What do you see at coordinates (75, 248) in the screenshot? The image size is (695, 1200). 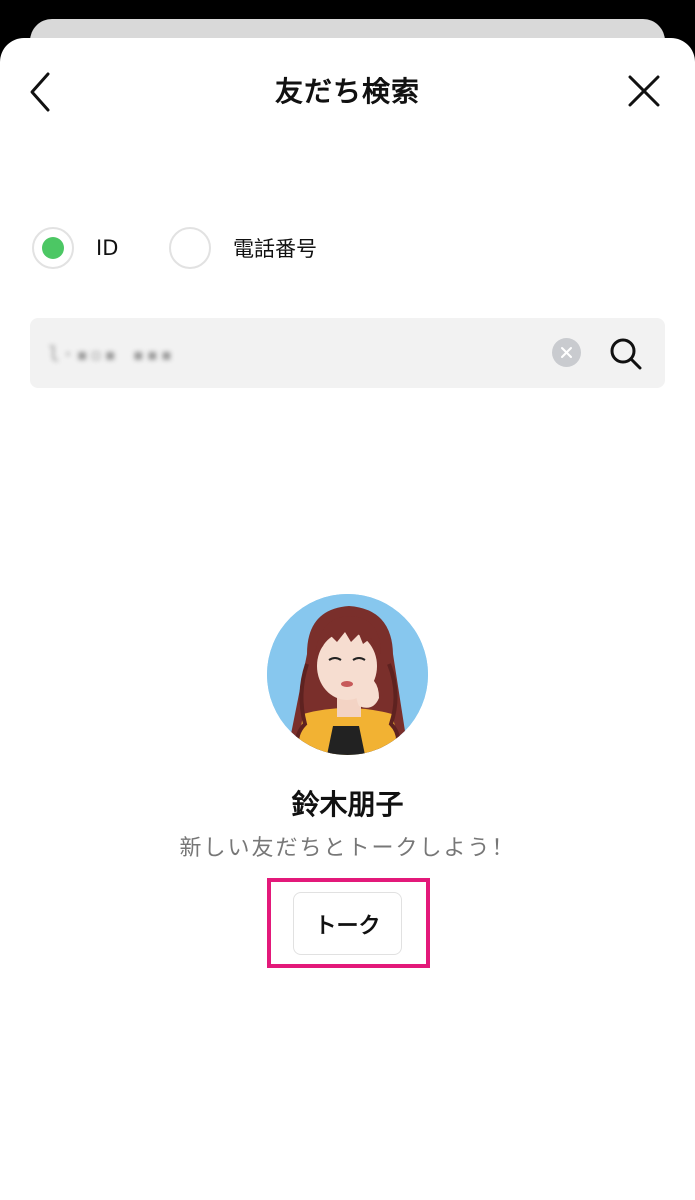 I see `radio-option-id: ID` at bounding box center [75, 248].